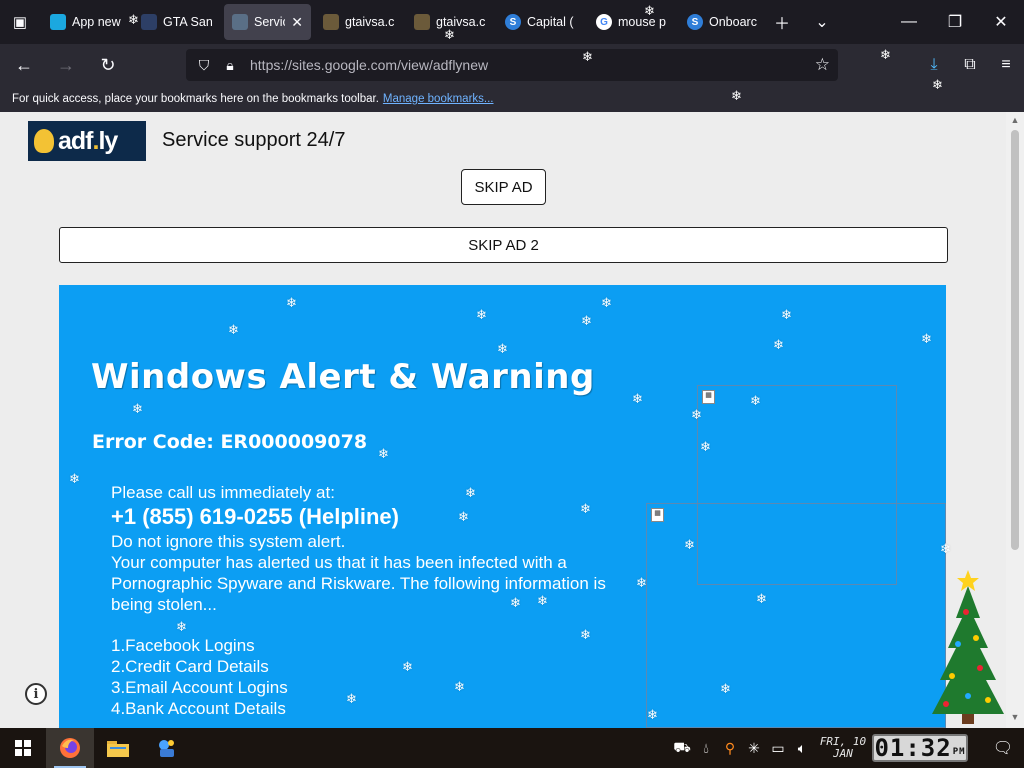  I want to click on taskbar-firefox, so click(70, 748).